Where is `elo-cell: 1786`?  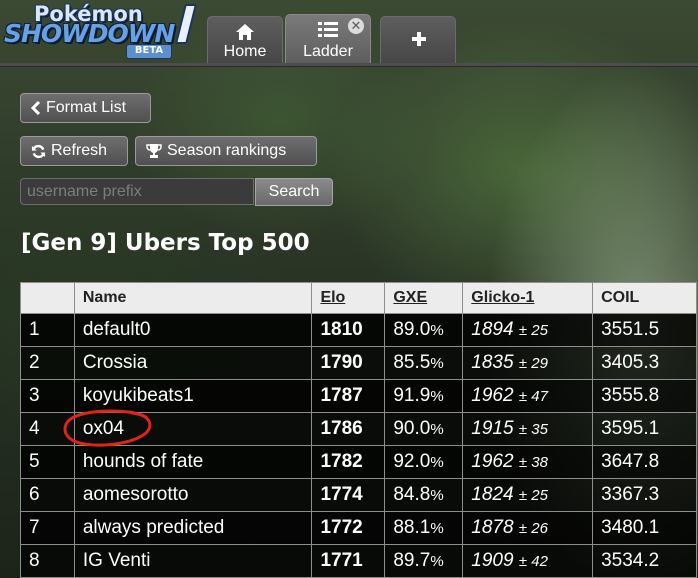
elo-cell: 1786 is located at coordinates (348, 429).